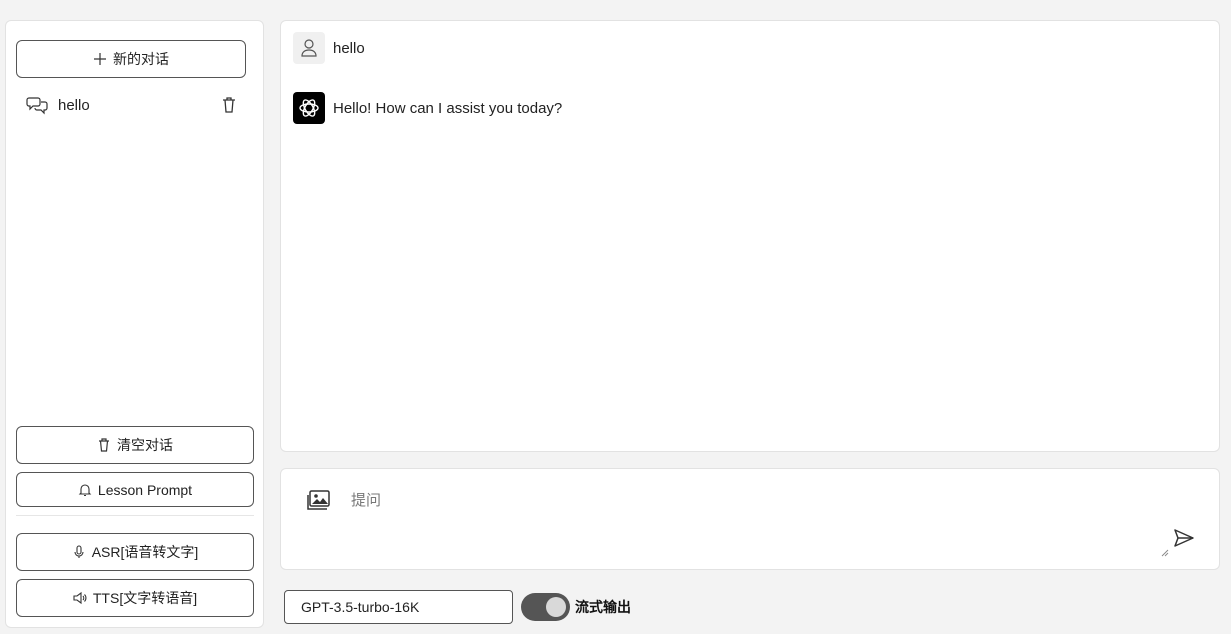 The height and width of the screenshot is (634, 1231). What do you see at coordinates (319, 500) in the screenshot?
I see `image-upload-icon` at bounding box center [319, 500].